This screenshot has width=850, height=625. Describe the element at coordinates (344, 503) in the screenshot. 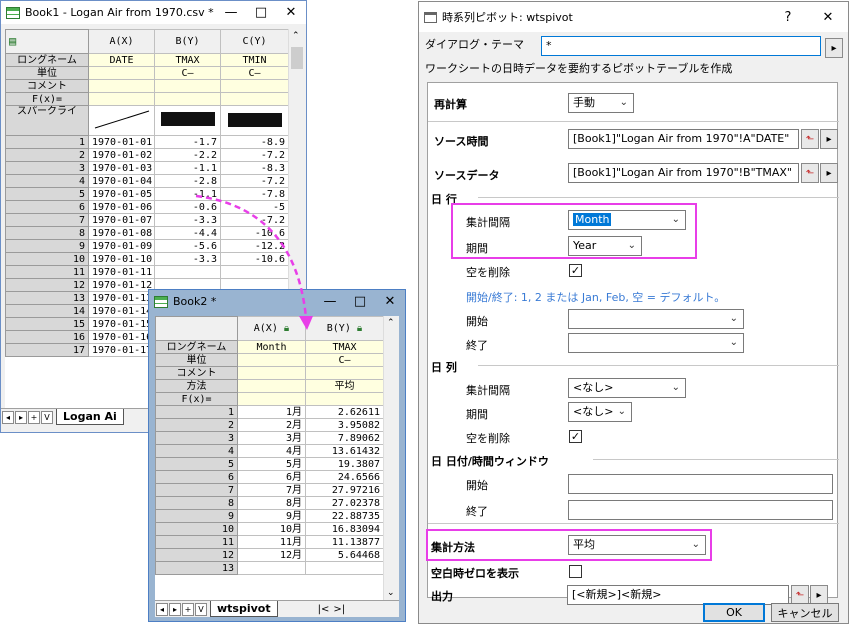

I see `data-cell: 27.02378` at that location.